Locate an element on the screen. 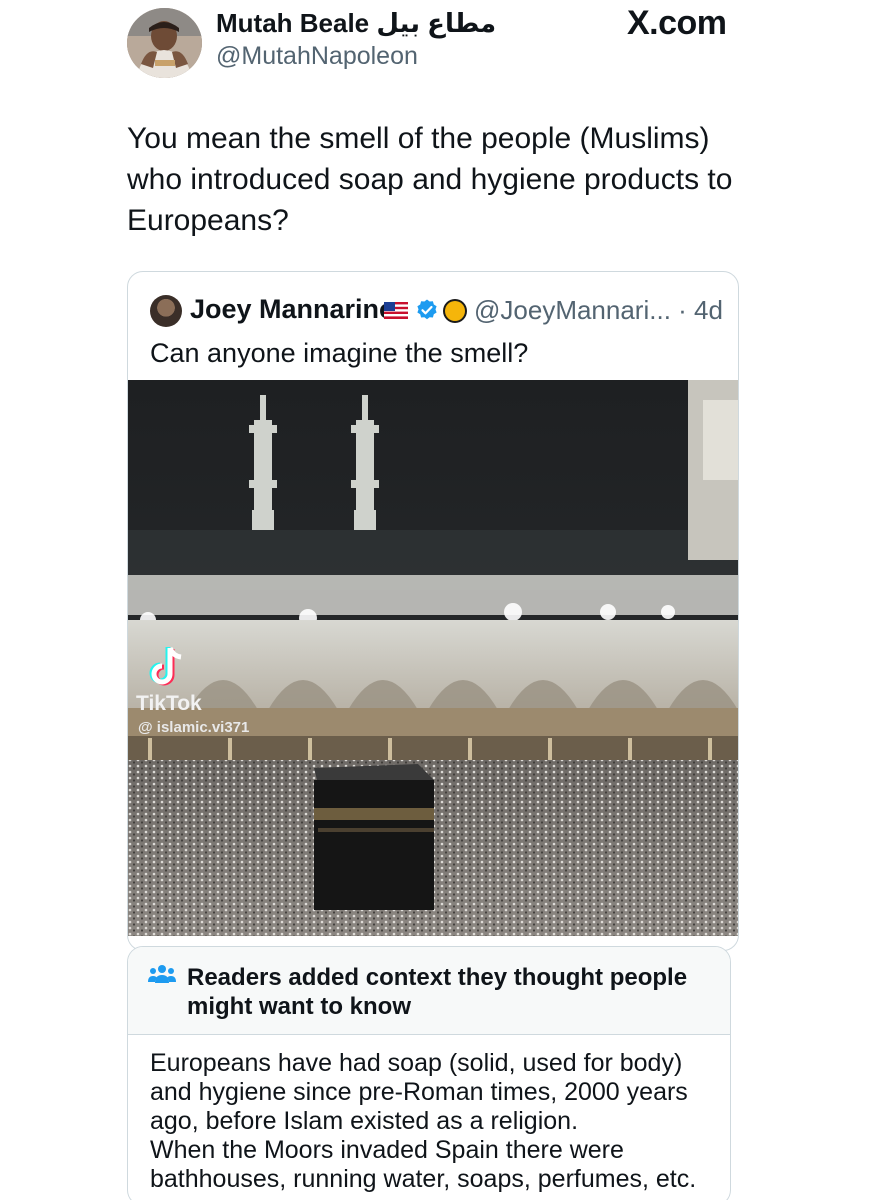  people-icon is located at coordinates (162, 974).